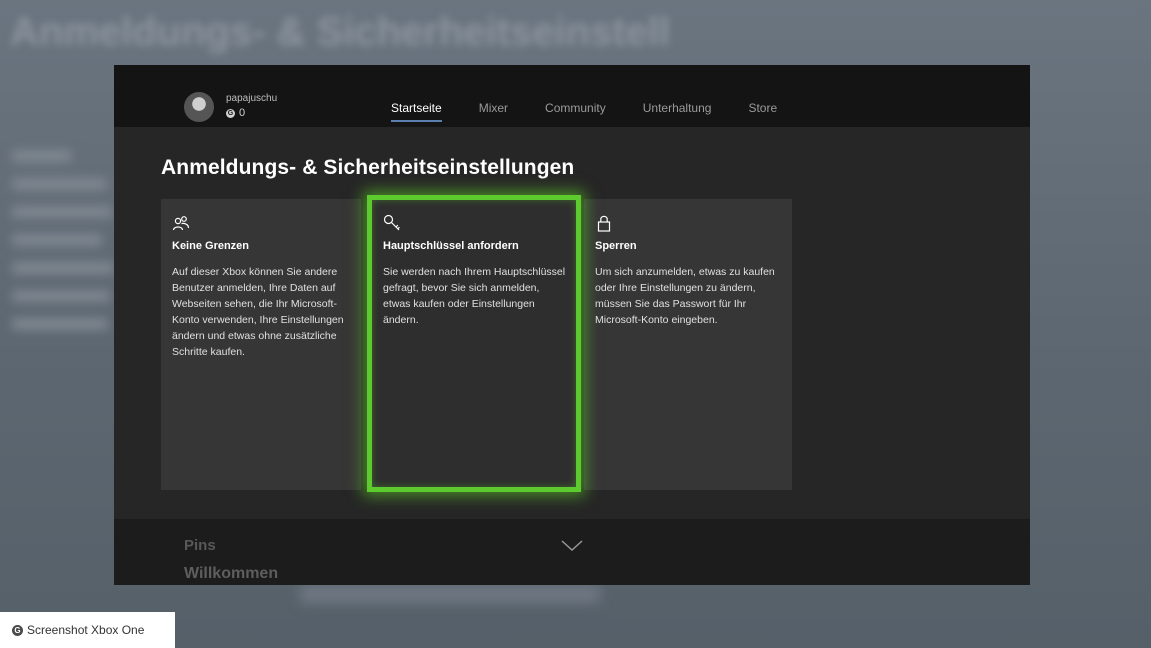  Describe the element at coordinates (474, 343) in the screenshot. I see `focus-highlight` at that location.